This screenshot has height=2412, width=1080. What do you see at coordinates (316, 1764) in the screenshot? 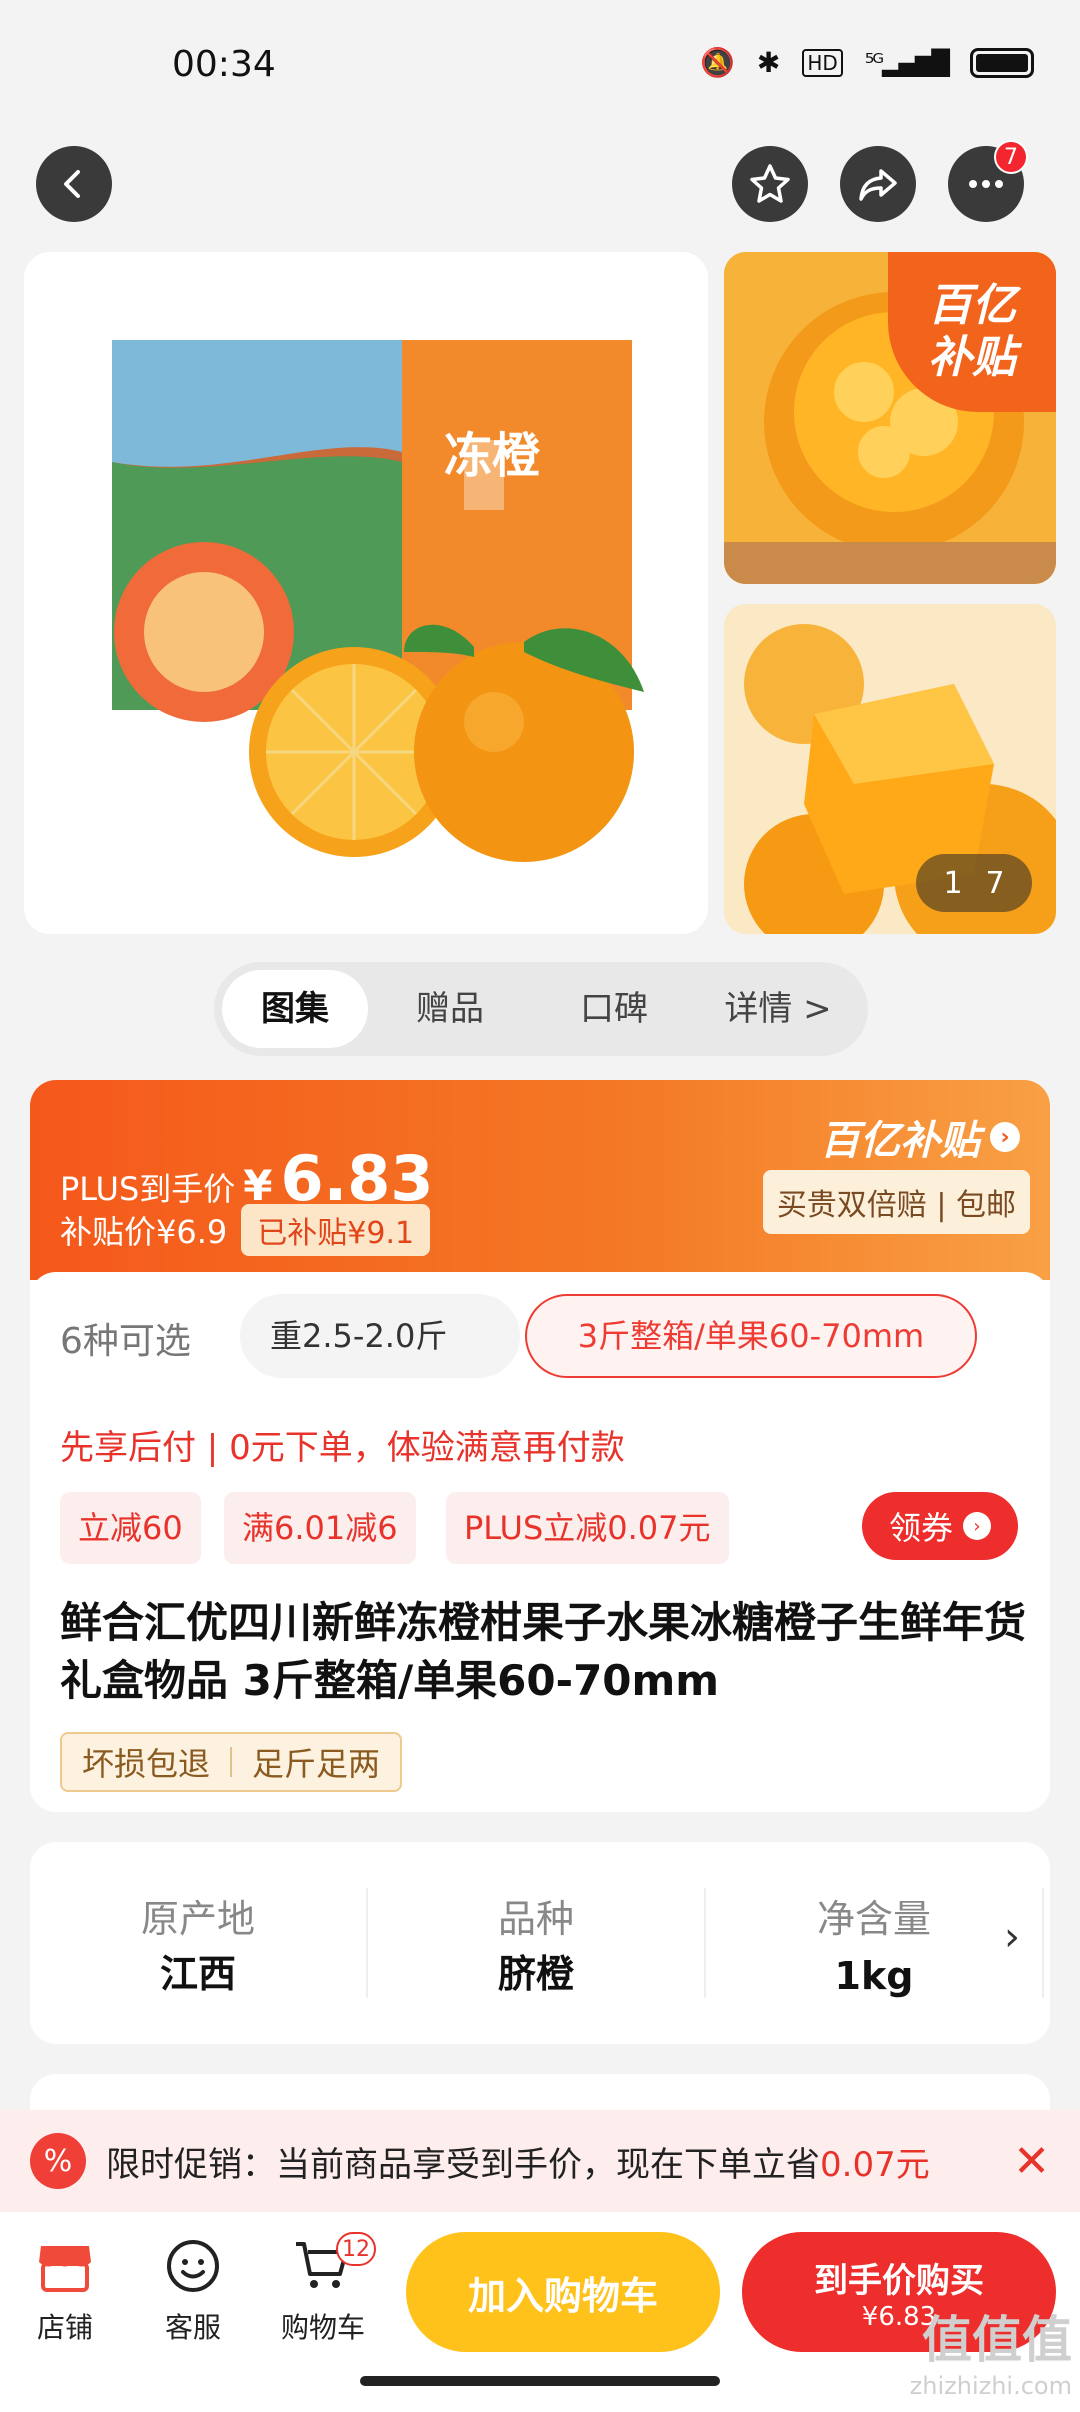
I see `service-tag-weight: 足斤足两` at bounding box center [316, 1764].